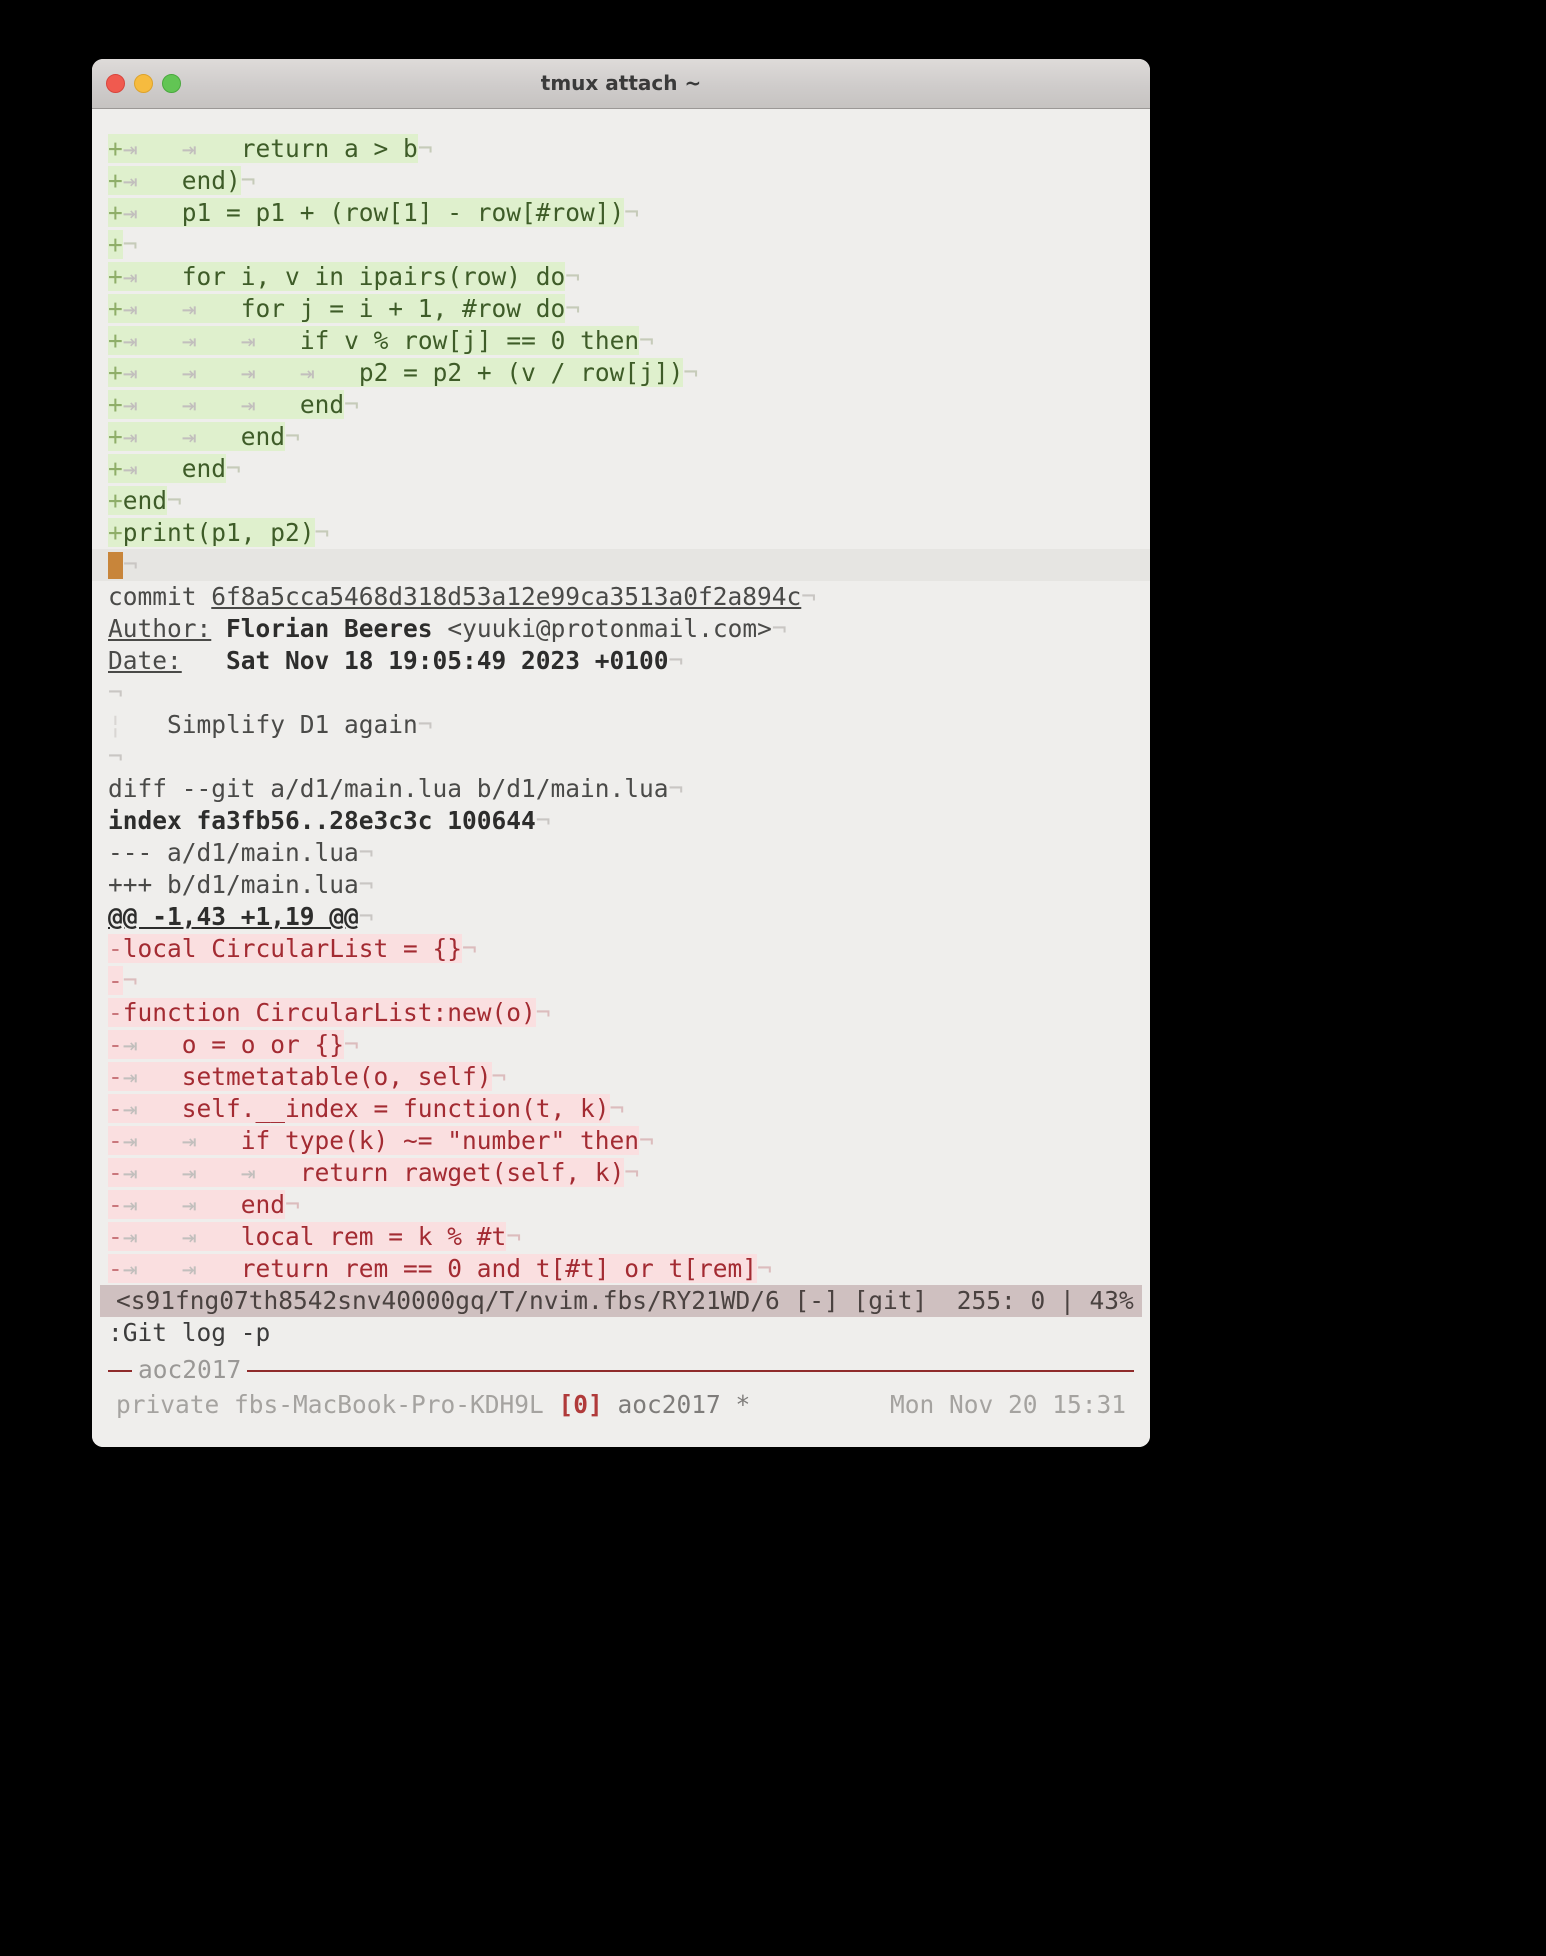 The height and width of the screenshot is (1956, 1546). I want to click on close-button-icon, so click(115, 83).